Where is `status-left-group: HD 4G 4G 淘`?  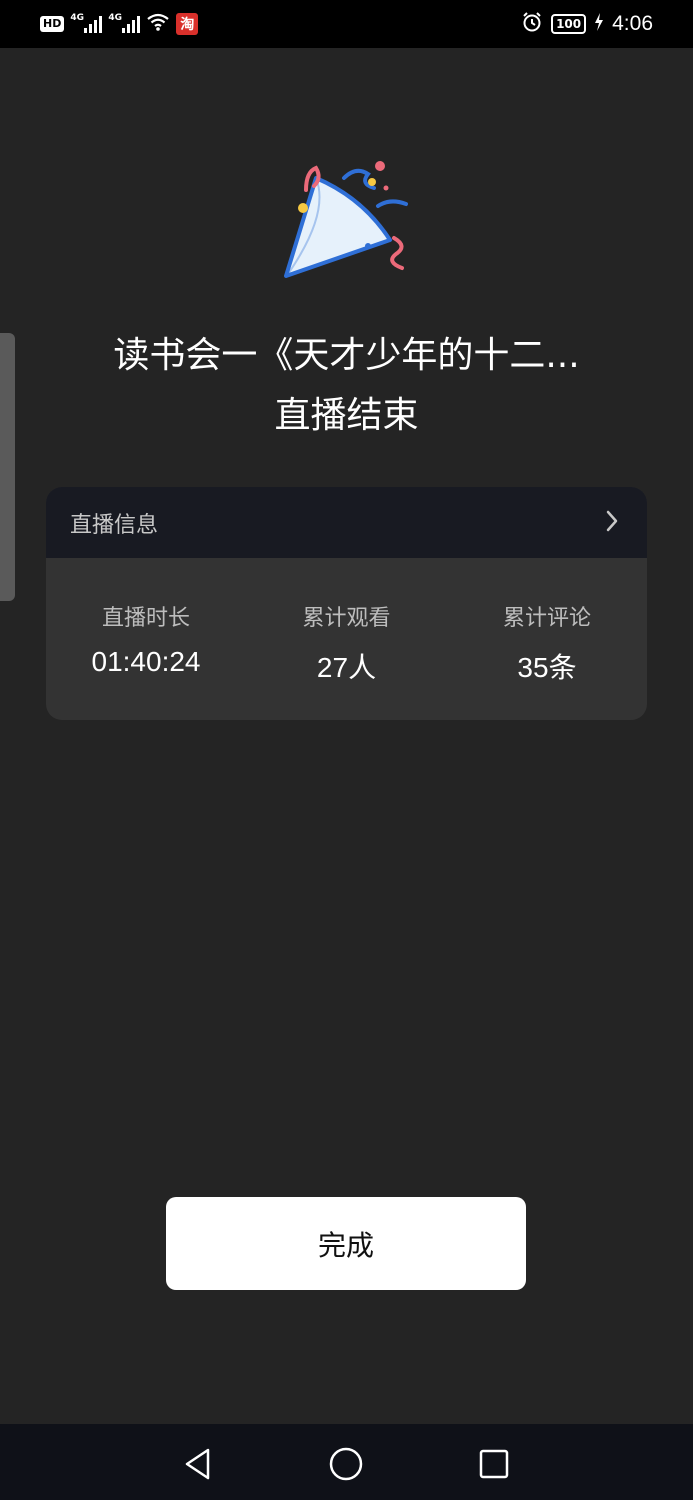 status-left-group: HD 4G 4G 淘 is located at coordinates (119, 24).